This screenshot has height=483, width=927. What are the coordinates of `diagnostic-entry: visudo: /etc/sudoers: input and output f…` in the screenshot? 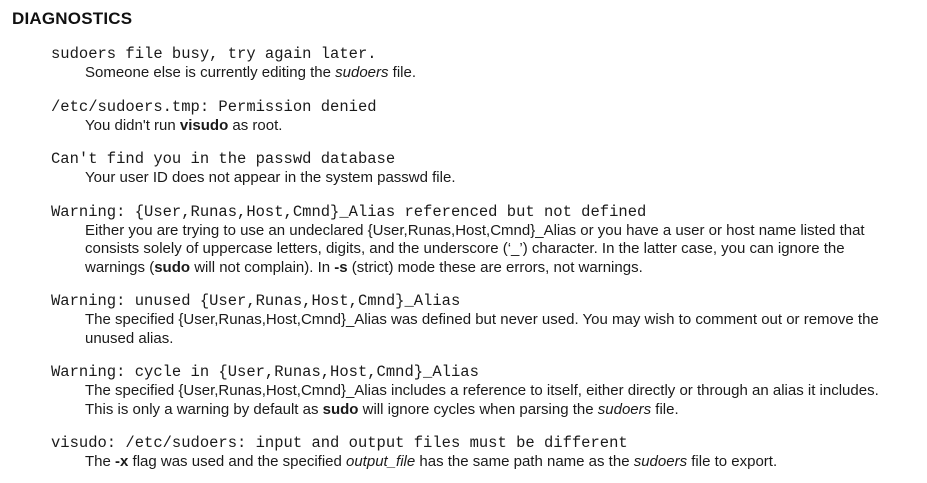 It's located at (469, 453).